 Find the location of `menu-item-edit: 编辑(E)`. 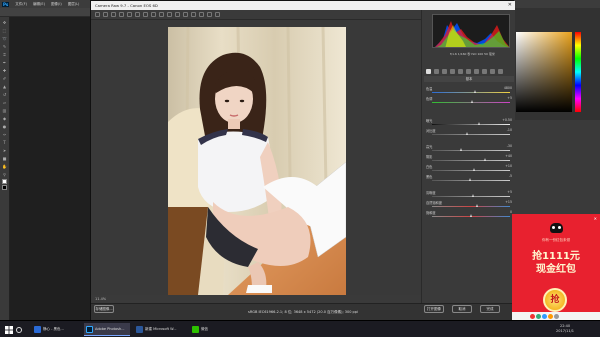

menu-item-edit: 编辑(E) is located at coordinates (39, 4).